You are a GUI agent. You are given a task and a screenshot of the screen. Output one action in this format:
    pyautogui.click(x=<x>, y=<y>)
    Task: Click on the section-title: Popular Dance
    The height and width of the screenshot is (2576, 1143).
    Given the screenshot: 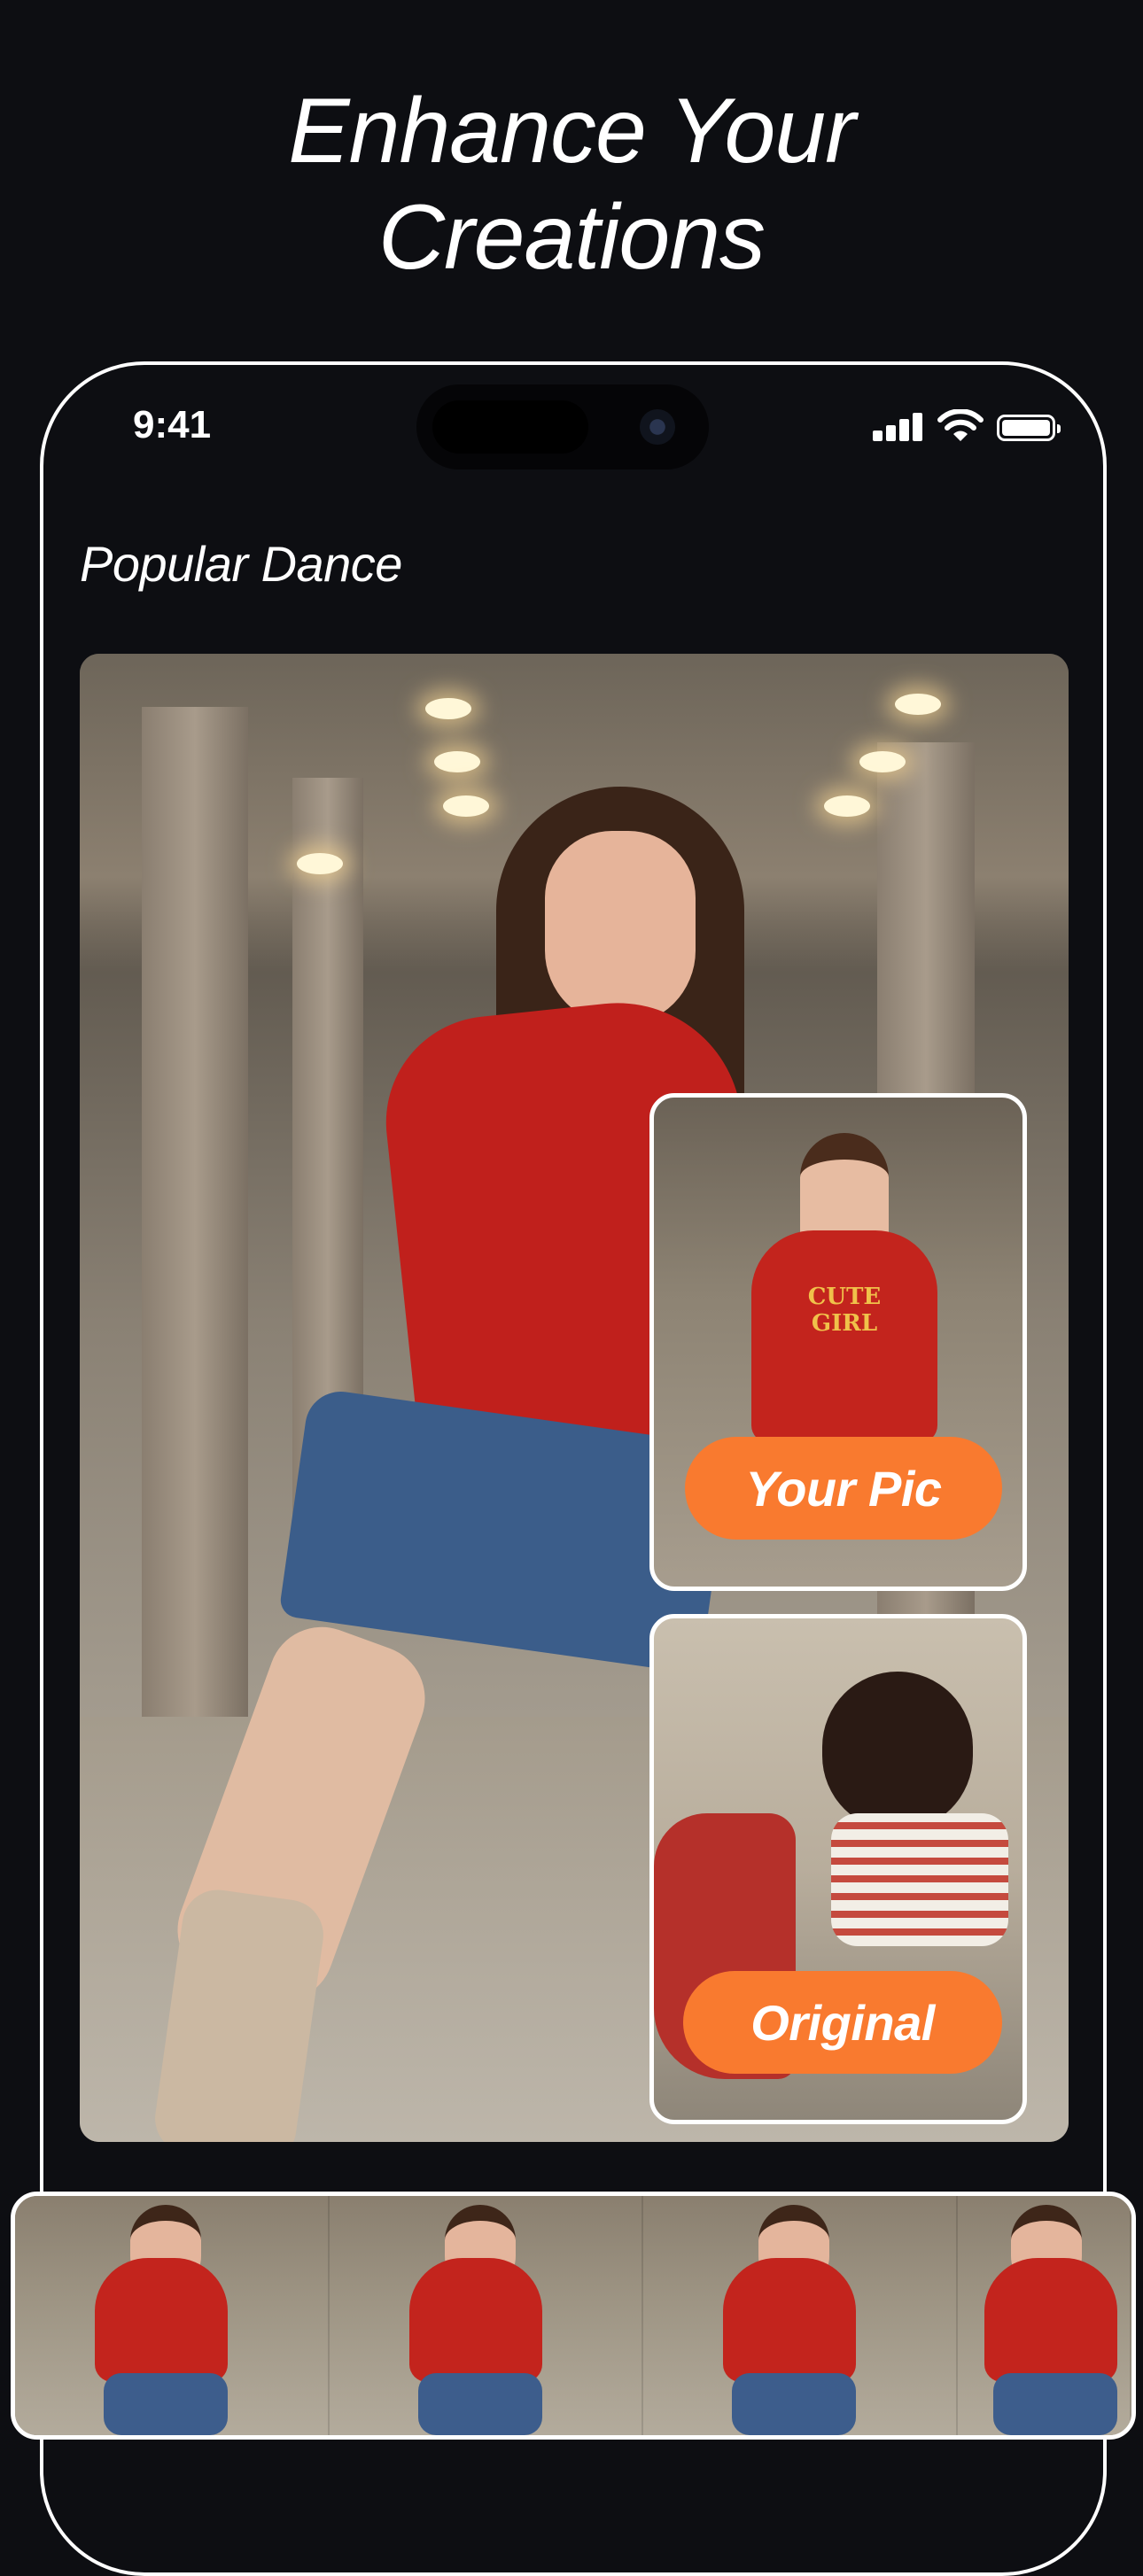 What is the action you would take?
    pyautogui.click(x=241, y=564)
    